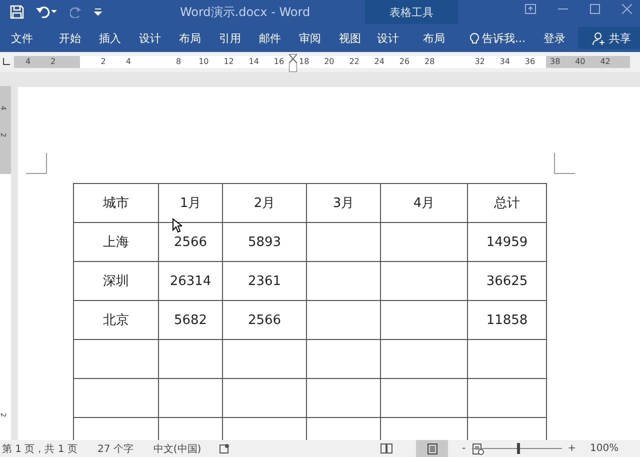 This screenshot has height=457, width=640. What do you see at coordinates (343, 203) in the screenshot?
I see `table-cell: 3月` at bounding box center [343, 203].